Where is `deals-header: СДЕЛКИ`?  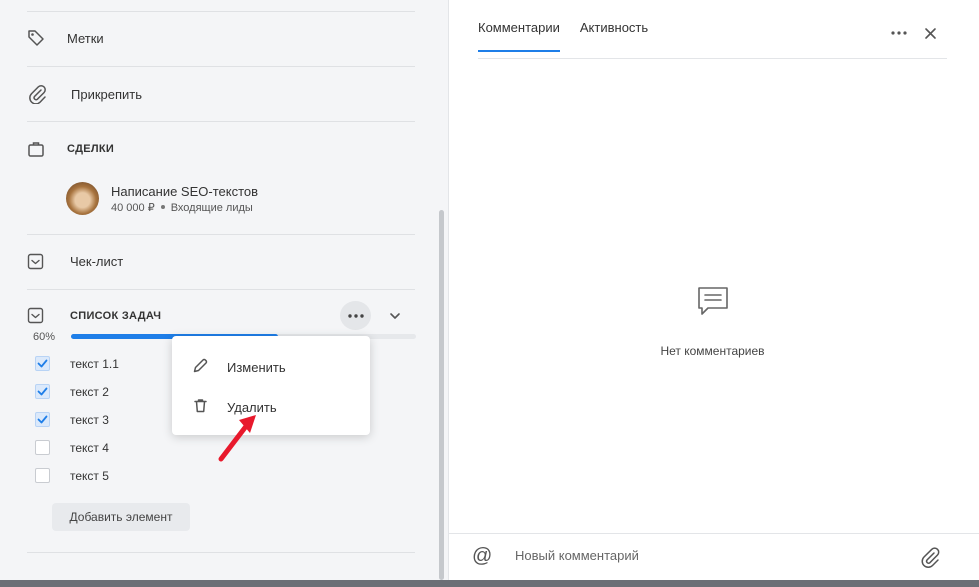
deals-header: СДЕЛКИ is located at coordinates (91, 149).